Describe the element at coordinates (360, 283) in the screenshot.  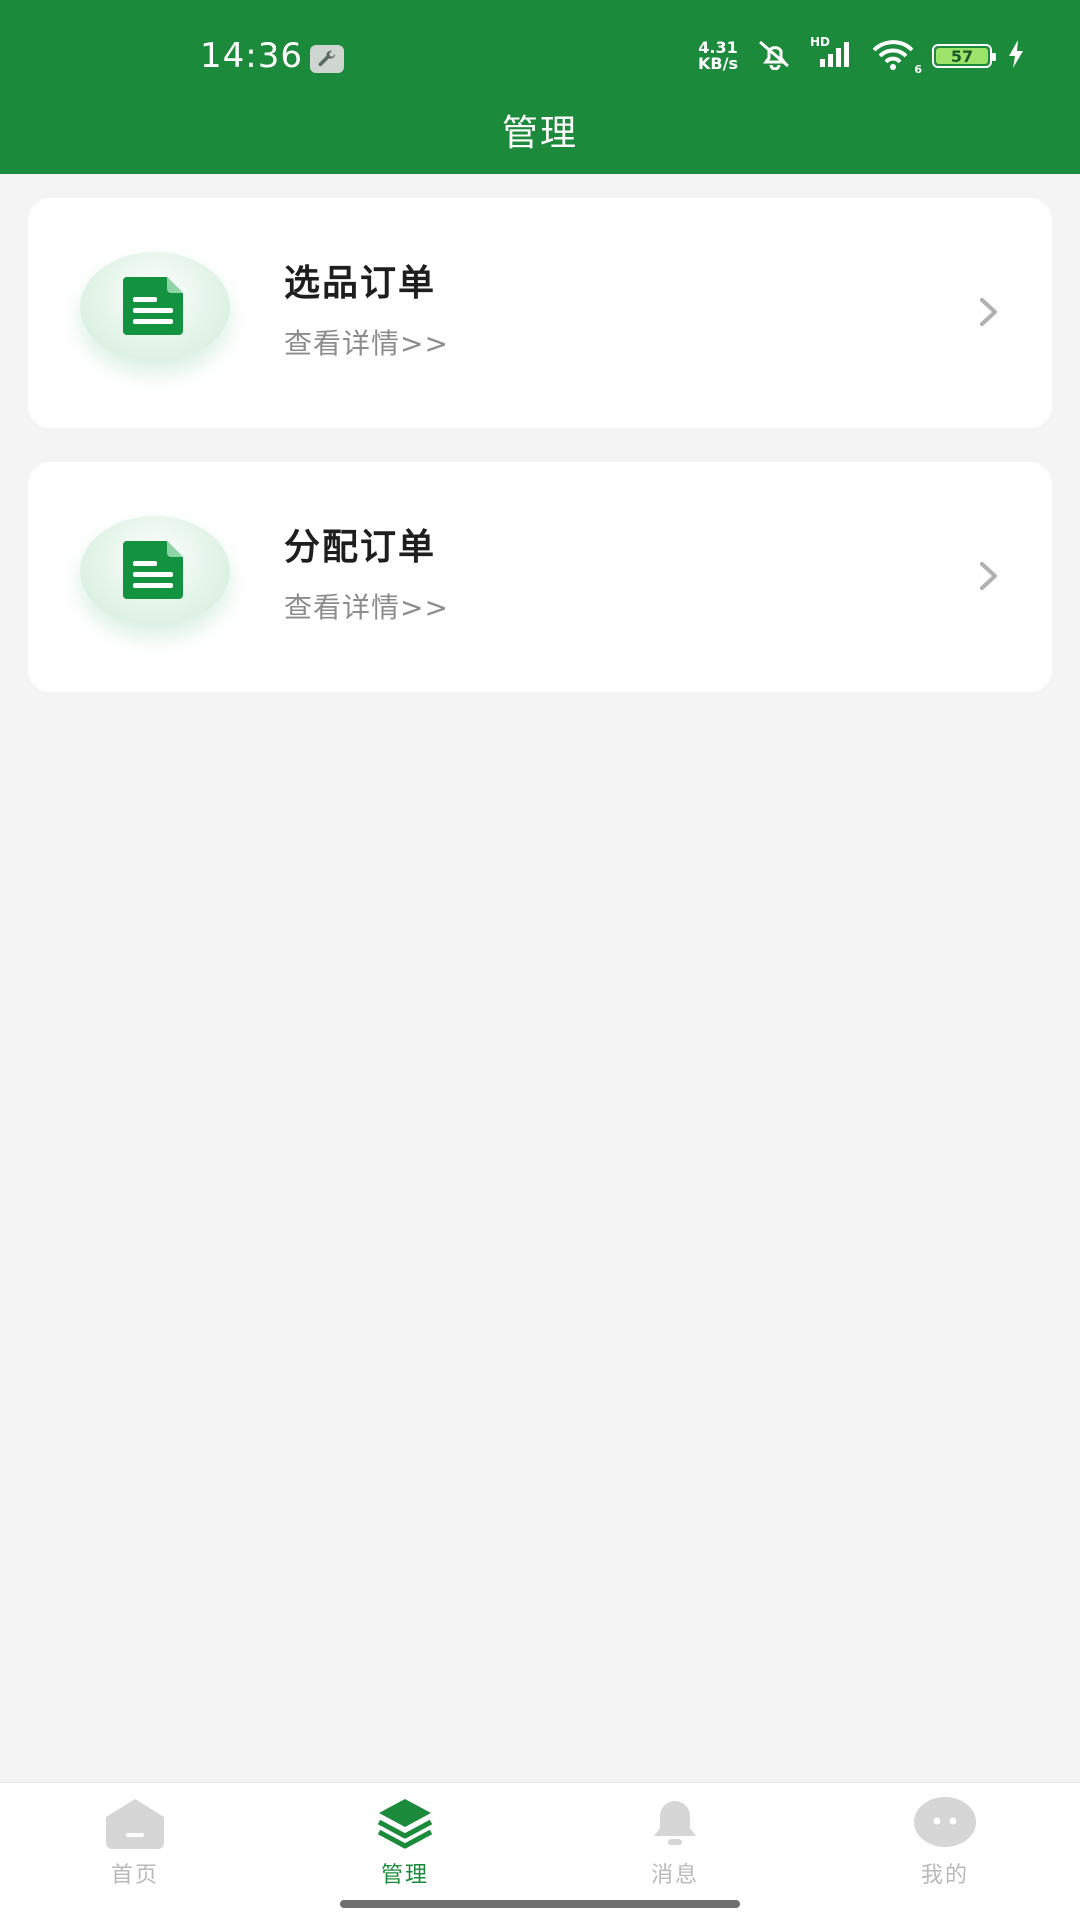
I see `card-title: 选品订单` at that location.